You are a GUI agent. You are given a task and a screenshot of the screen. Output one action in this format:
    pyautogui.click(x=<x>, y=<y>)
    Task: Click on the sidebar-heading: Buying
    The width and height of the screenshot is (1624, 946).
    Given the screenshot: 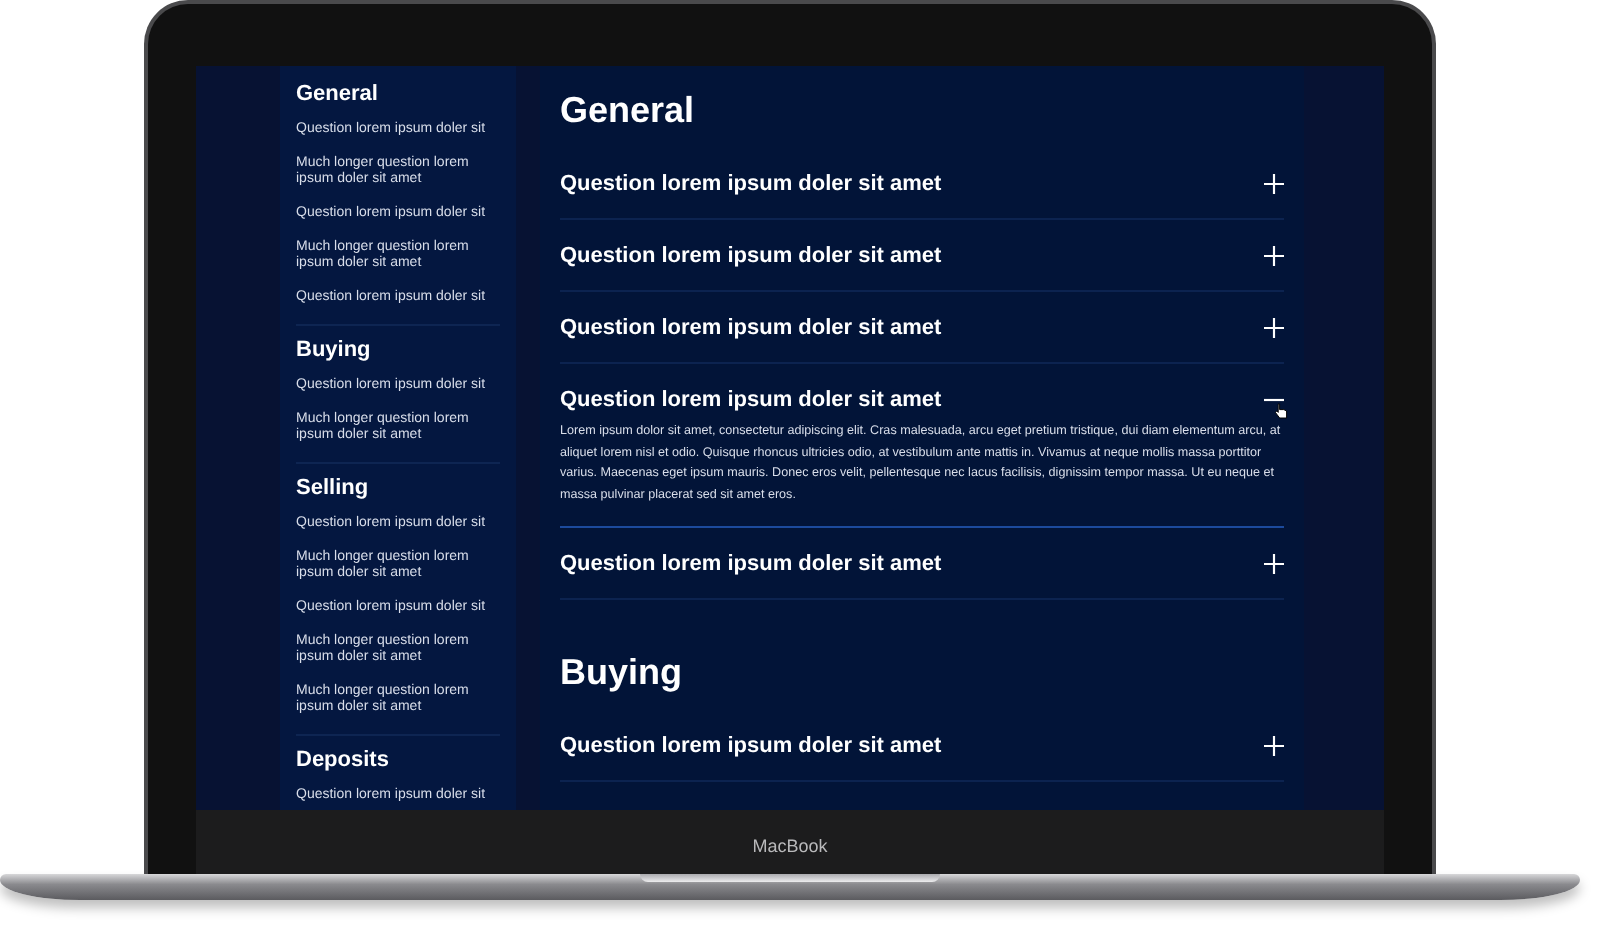 What is the action you would take?
    pyautogui.click(x=334, y=350)
    